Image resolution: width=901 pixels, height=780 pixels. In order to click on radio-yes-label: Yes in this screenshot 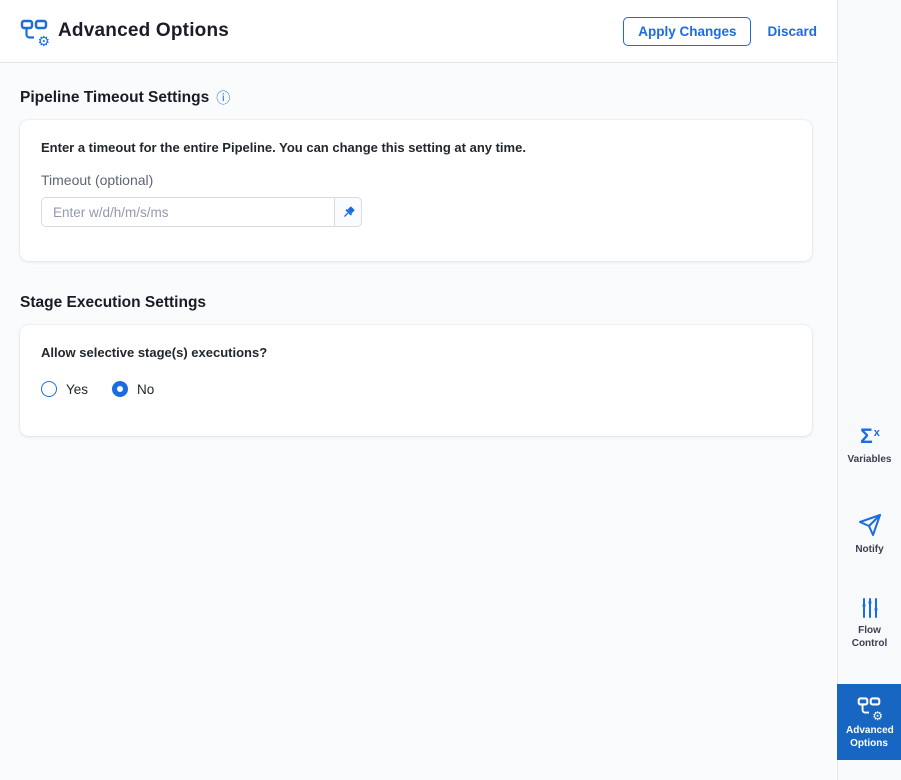, I will do `click(77, 389)`.